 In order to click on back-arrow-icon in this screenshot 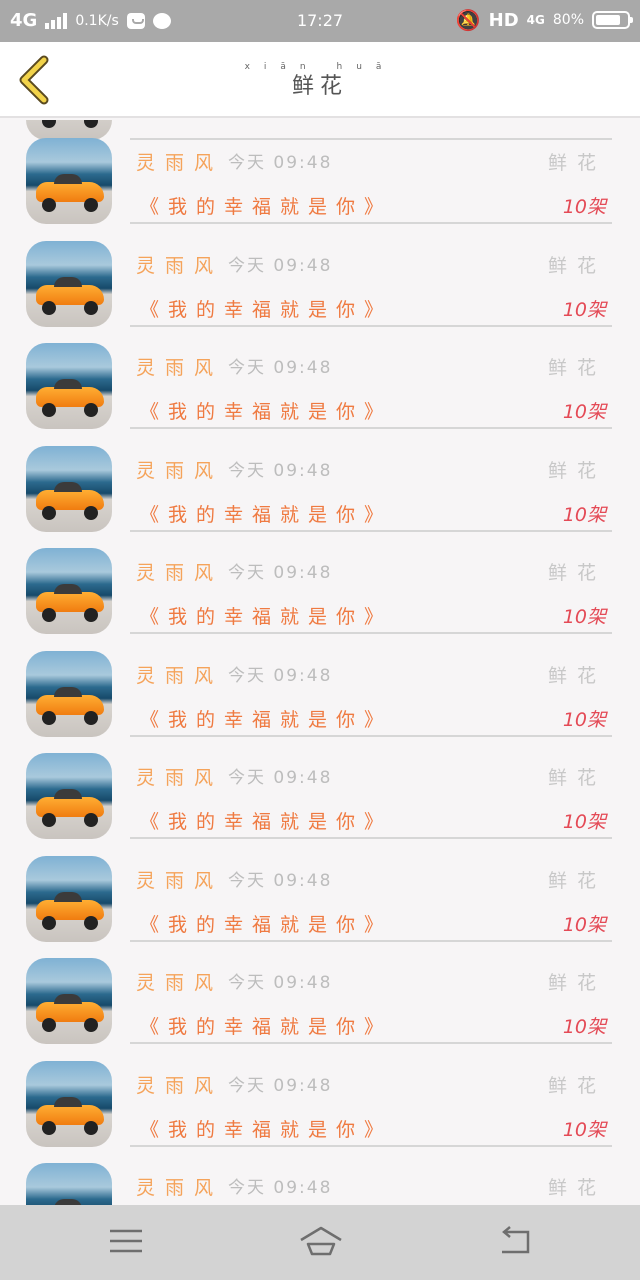, I will do `click(516, 1240)`.